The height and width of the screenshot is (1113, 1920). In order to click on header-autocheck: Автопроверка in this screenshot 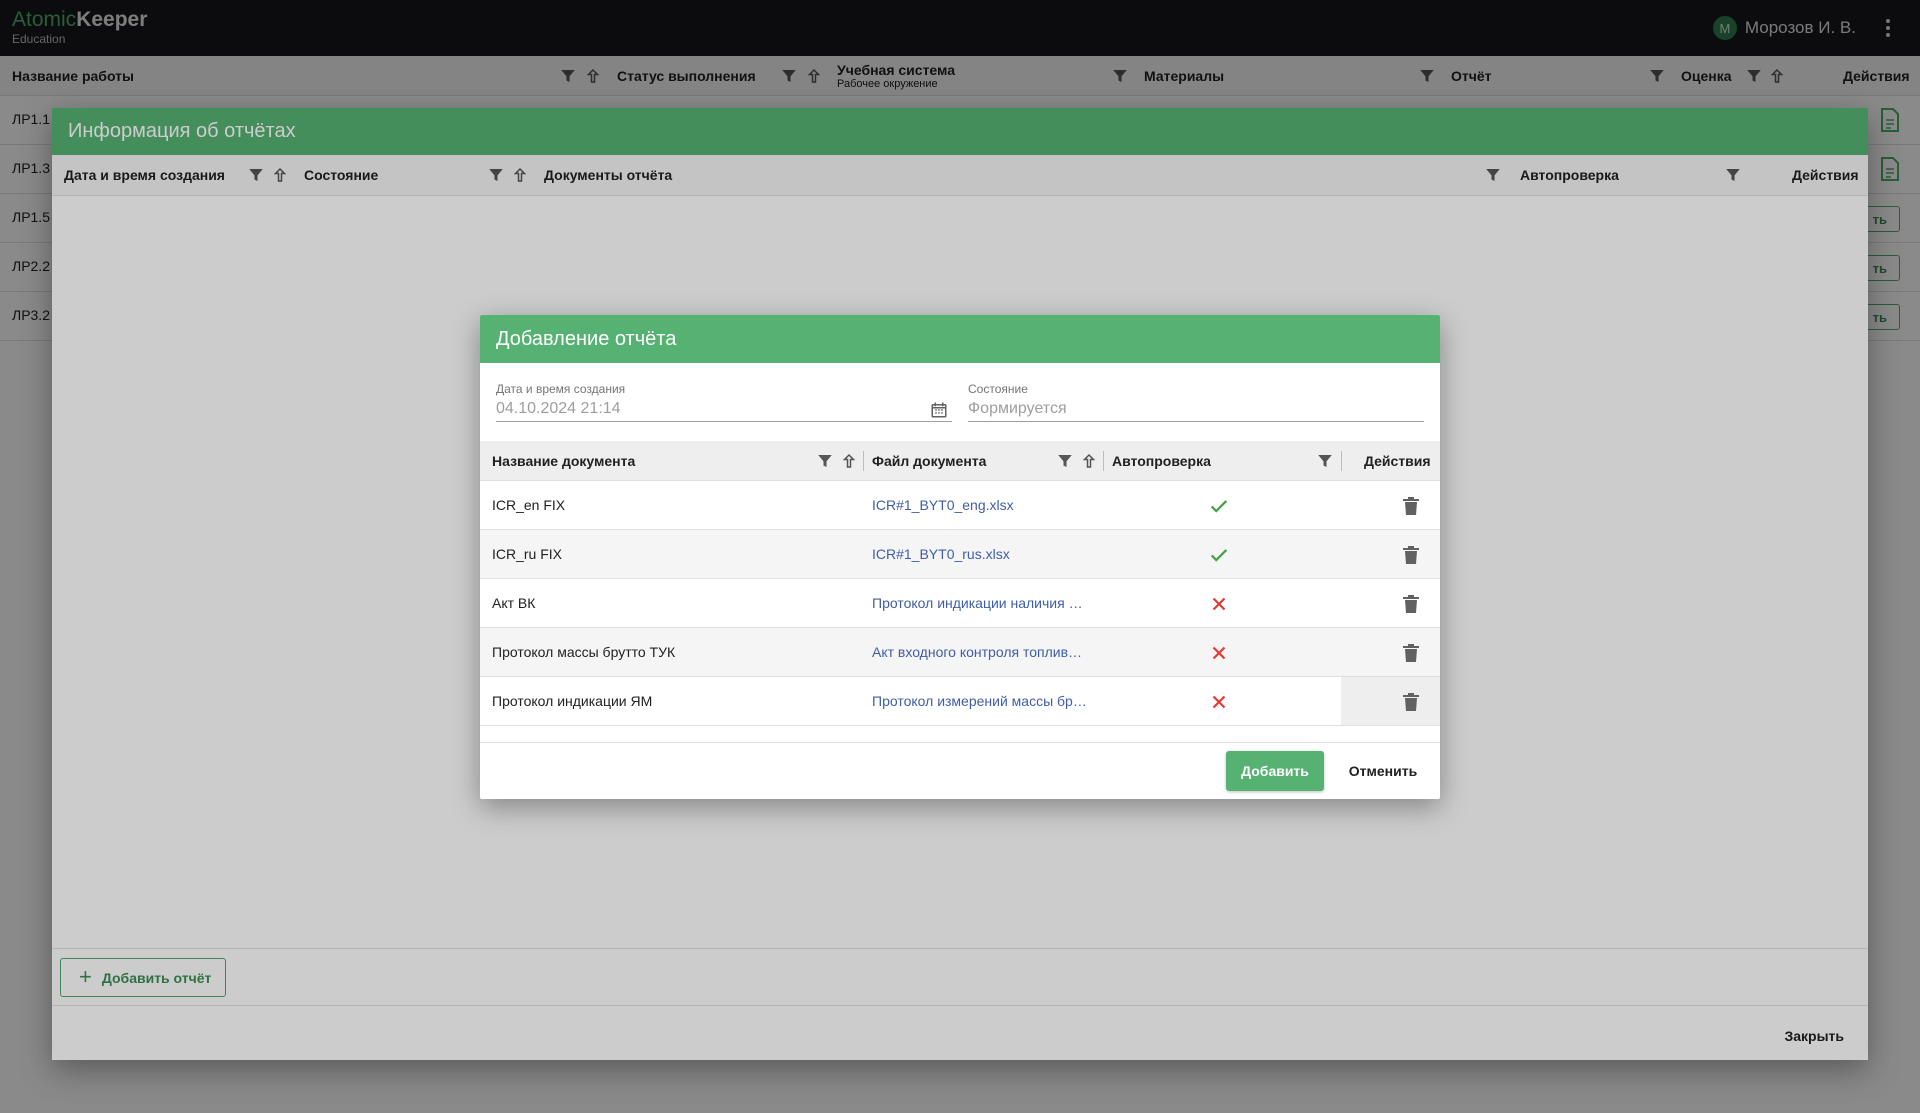, I will do `click(1161, 461)`.